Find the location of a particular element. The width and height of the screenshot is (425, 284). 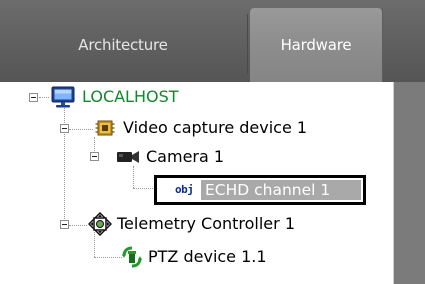

tree-node-echd-channel: obj ECHD channel 1 is located at coordinates (260, 190).